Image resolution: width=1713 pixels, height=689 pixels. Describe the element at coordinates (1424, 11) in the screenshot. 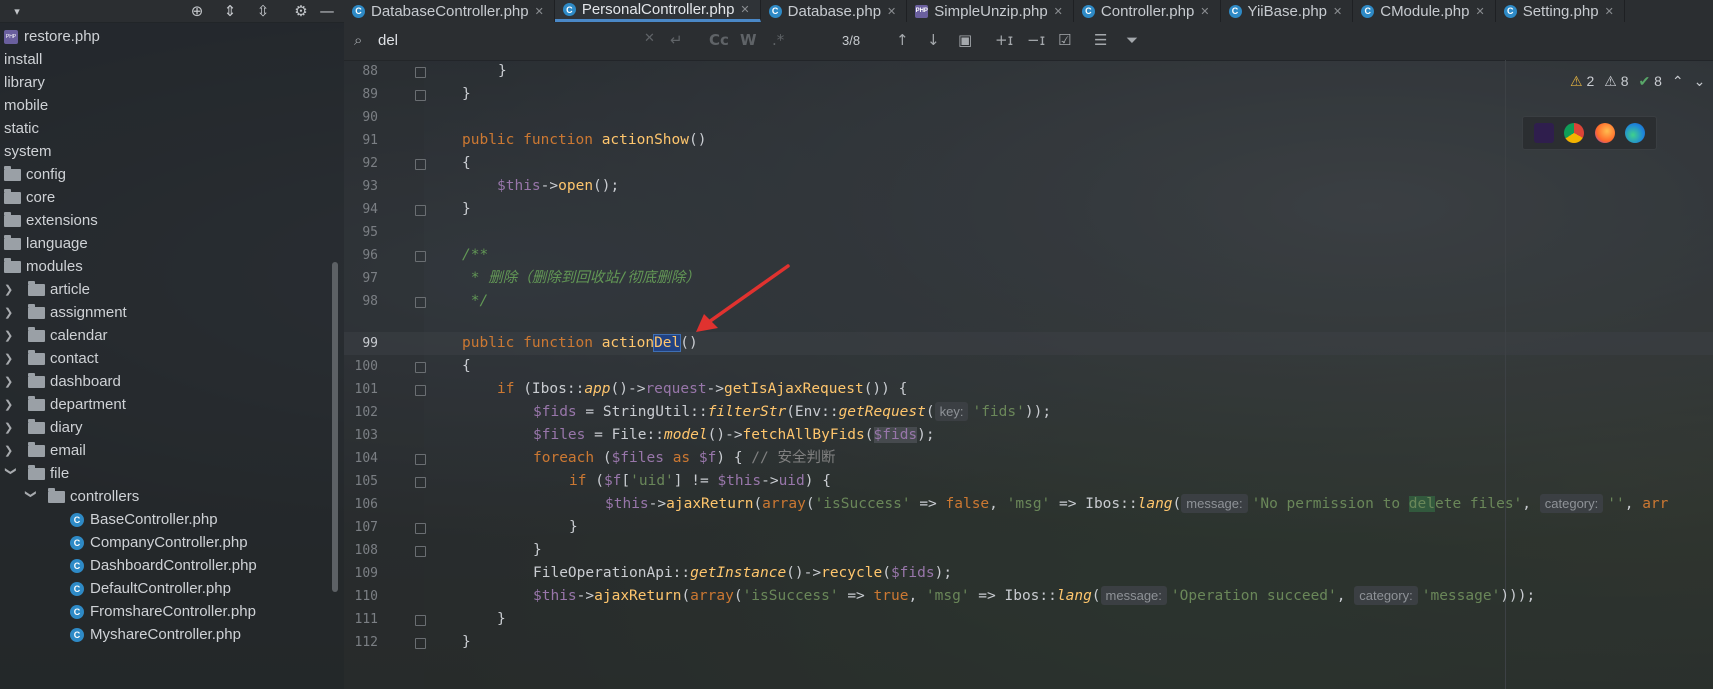

I see `tab-cmodule: C CModule.php ✕` at that location.